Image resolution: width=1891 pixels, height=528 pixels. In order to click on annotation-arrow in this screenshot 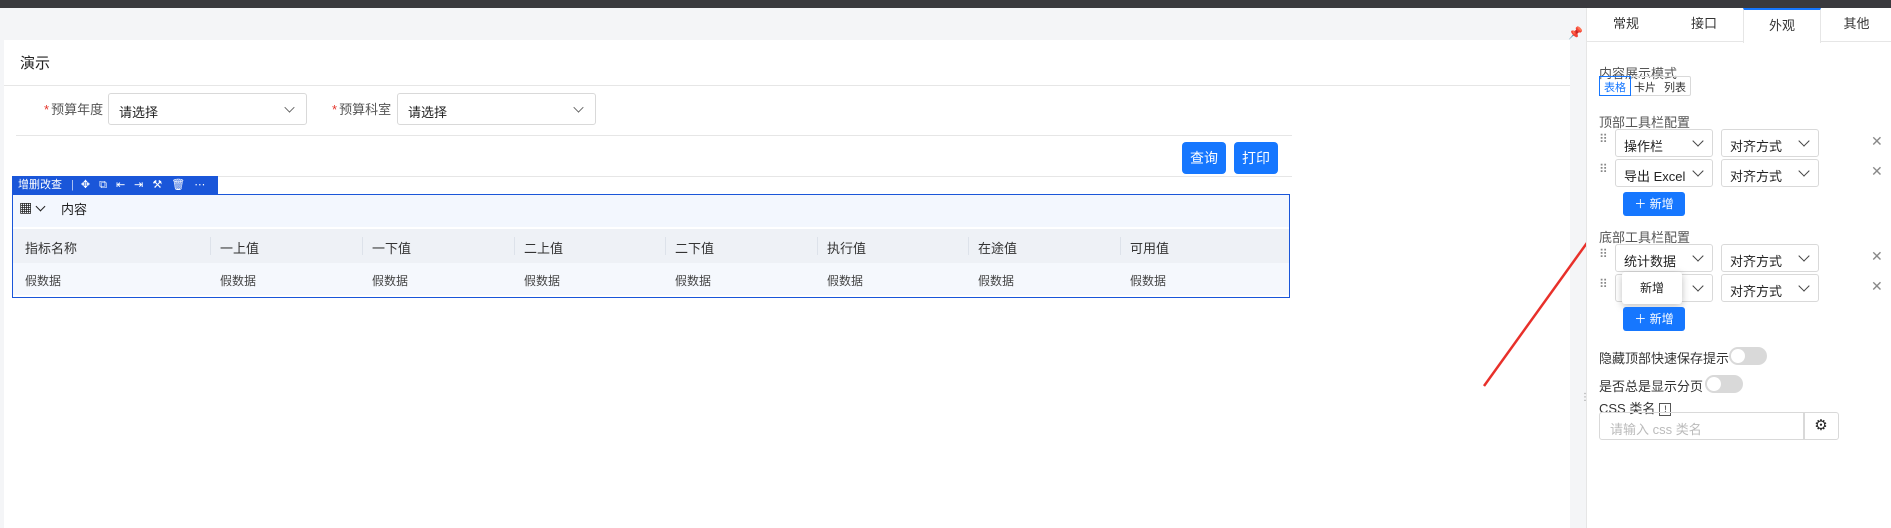, I will do `click(1534, 314)`.